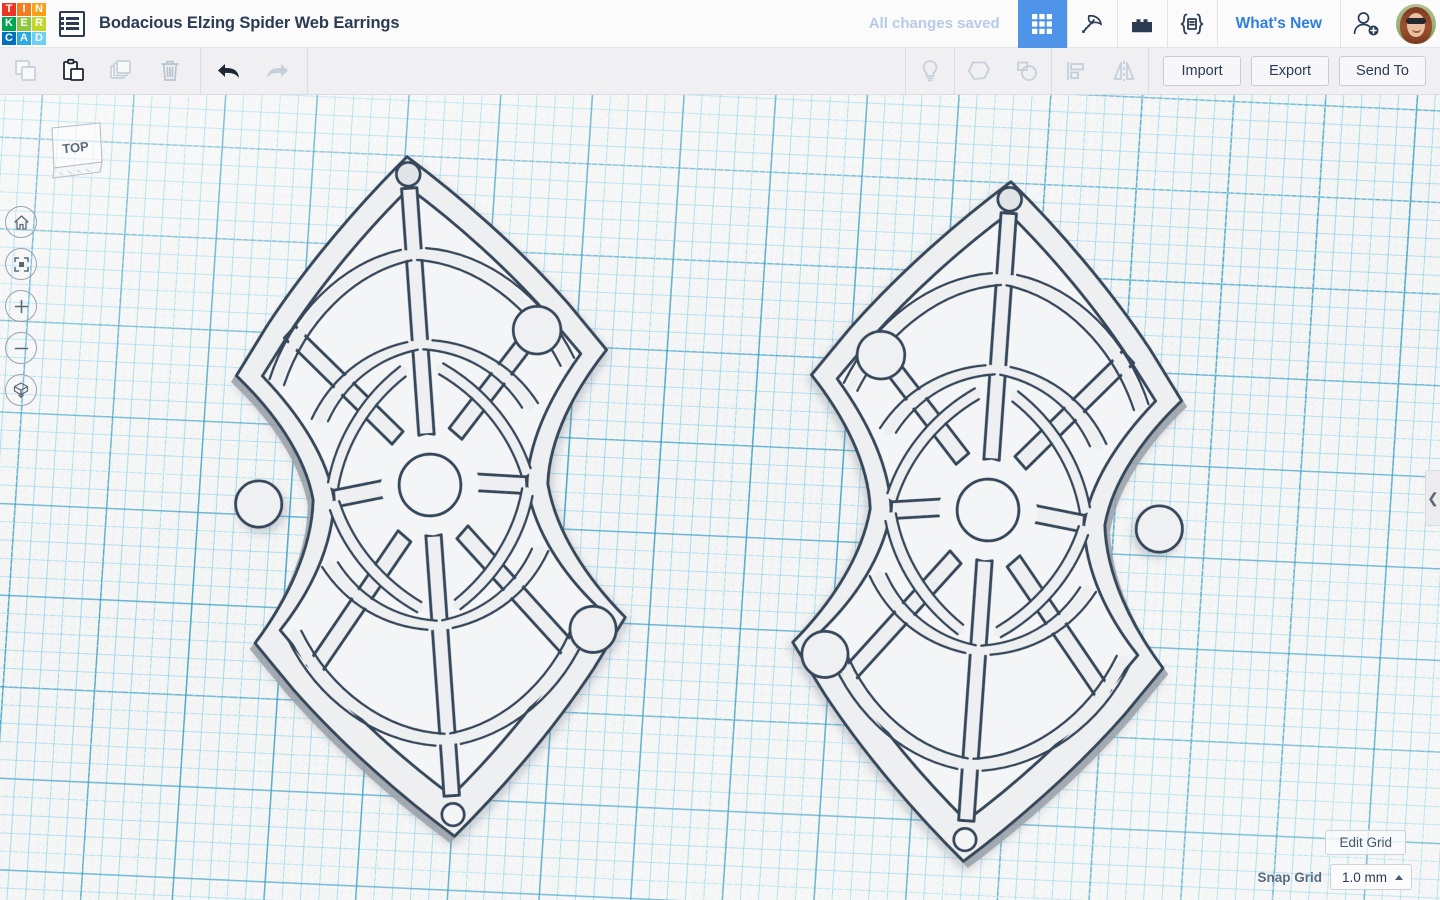 This screenshot has width=1440, height=900. What do you see at coordinates (1092, 24) in the screenshot?
I see `codeblocks-pickaxe-icon` at bounding box center [1092, 24].